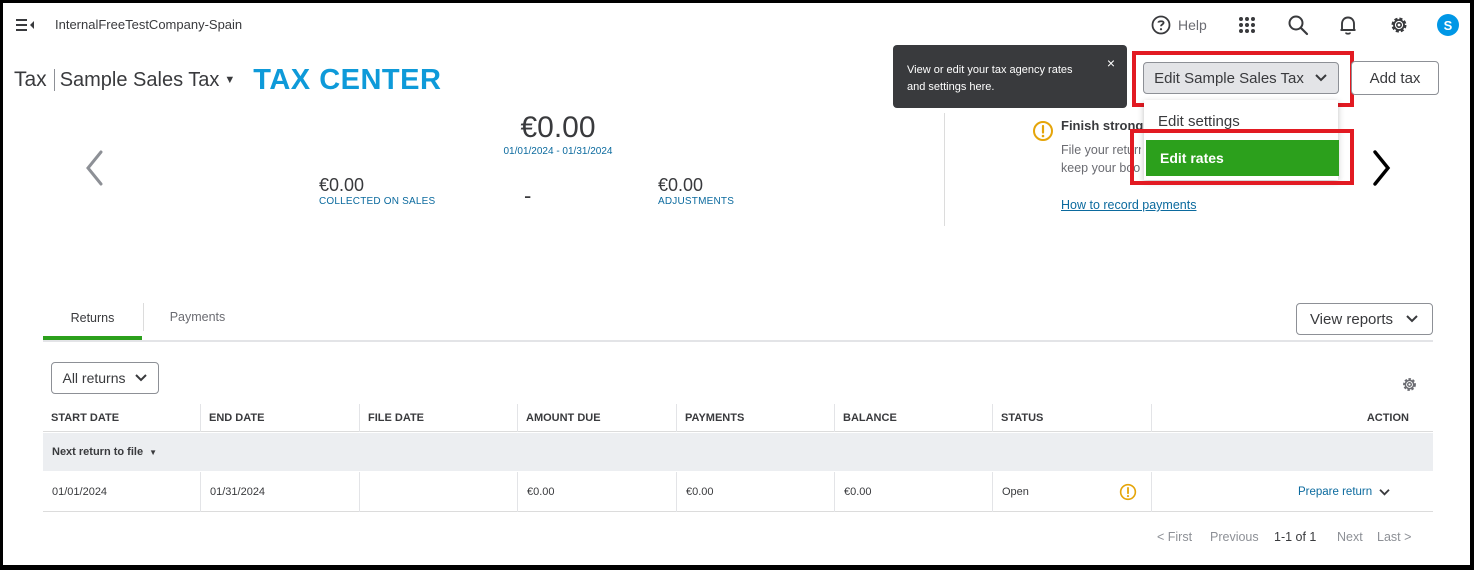 The image size is (1474, 570). What do you see at coordinates (738, 341) in the screenshot?
I see `tabs-underline` at bounding box center [738, 341].